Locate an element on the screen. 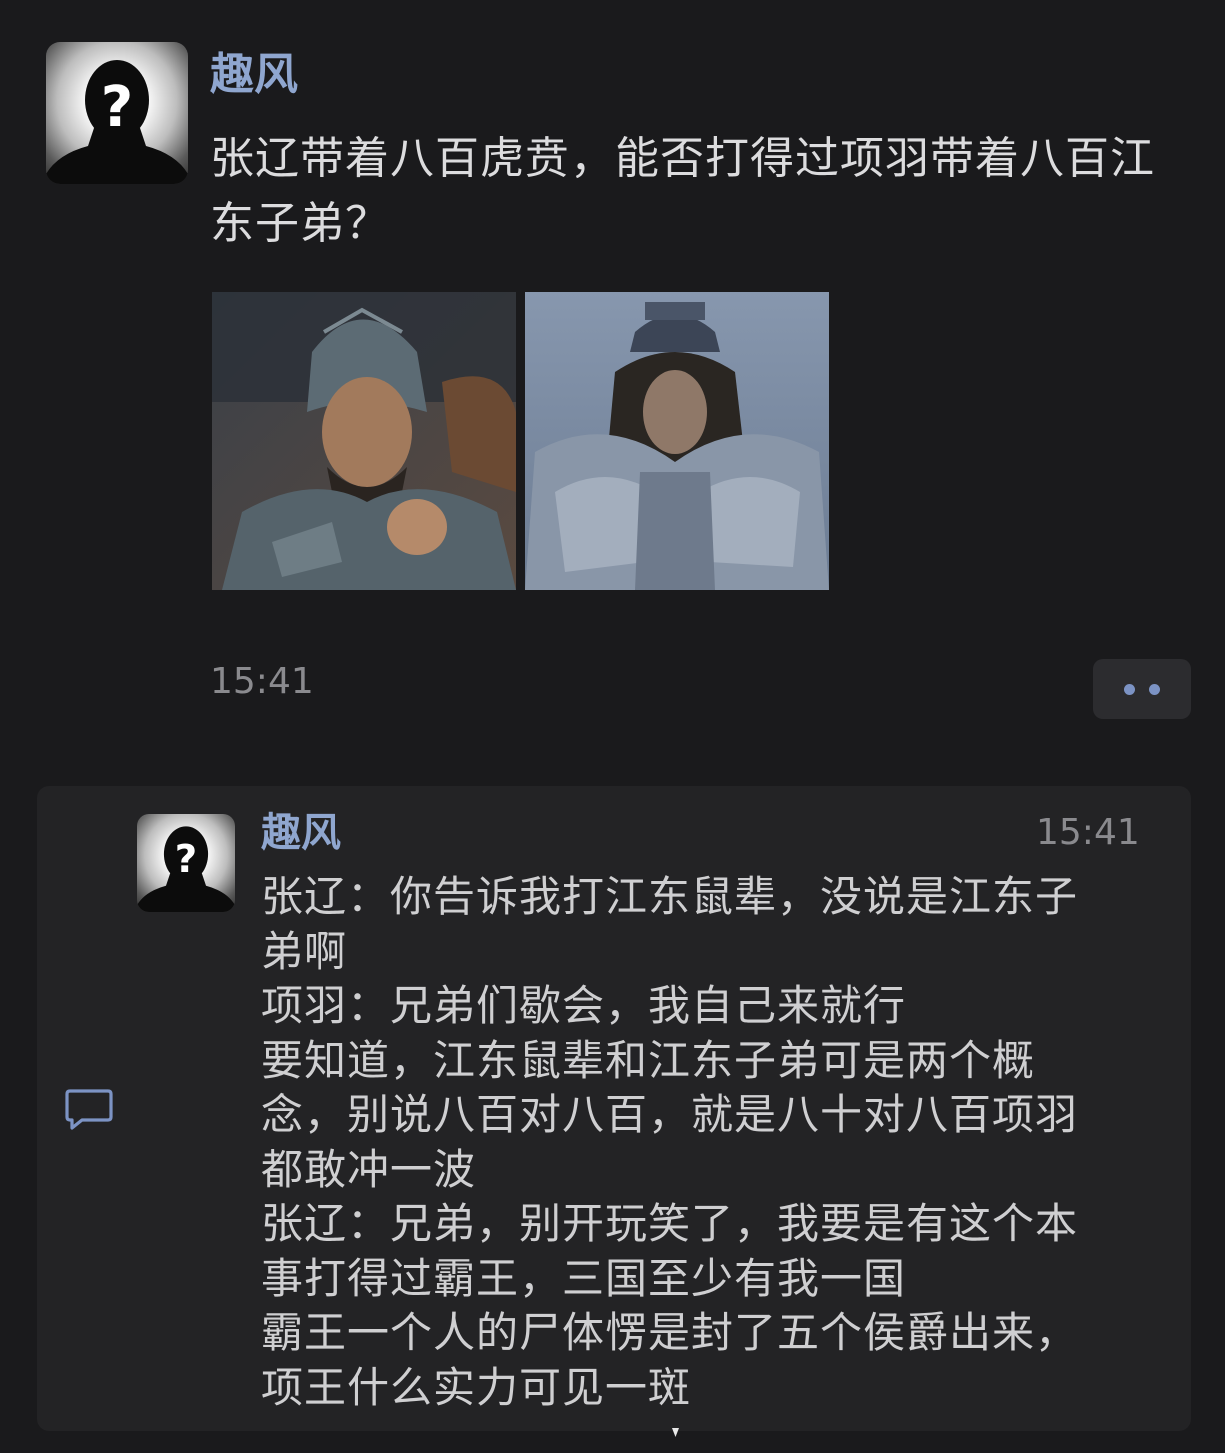  comment-bubble-icon is located at coordinates (89, 1110).